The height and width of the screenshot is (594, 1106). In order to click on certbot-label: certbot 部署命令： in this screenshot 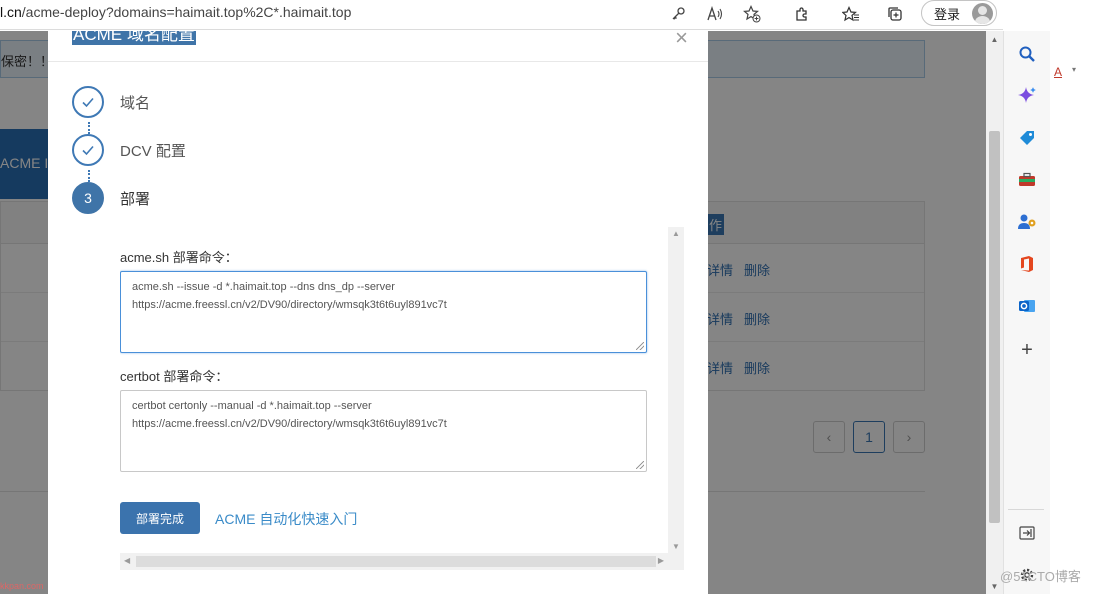, I will do `click(174, 376)`.